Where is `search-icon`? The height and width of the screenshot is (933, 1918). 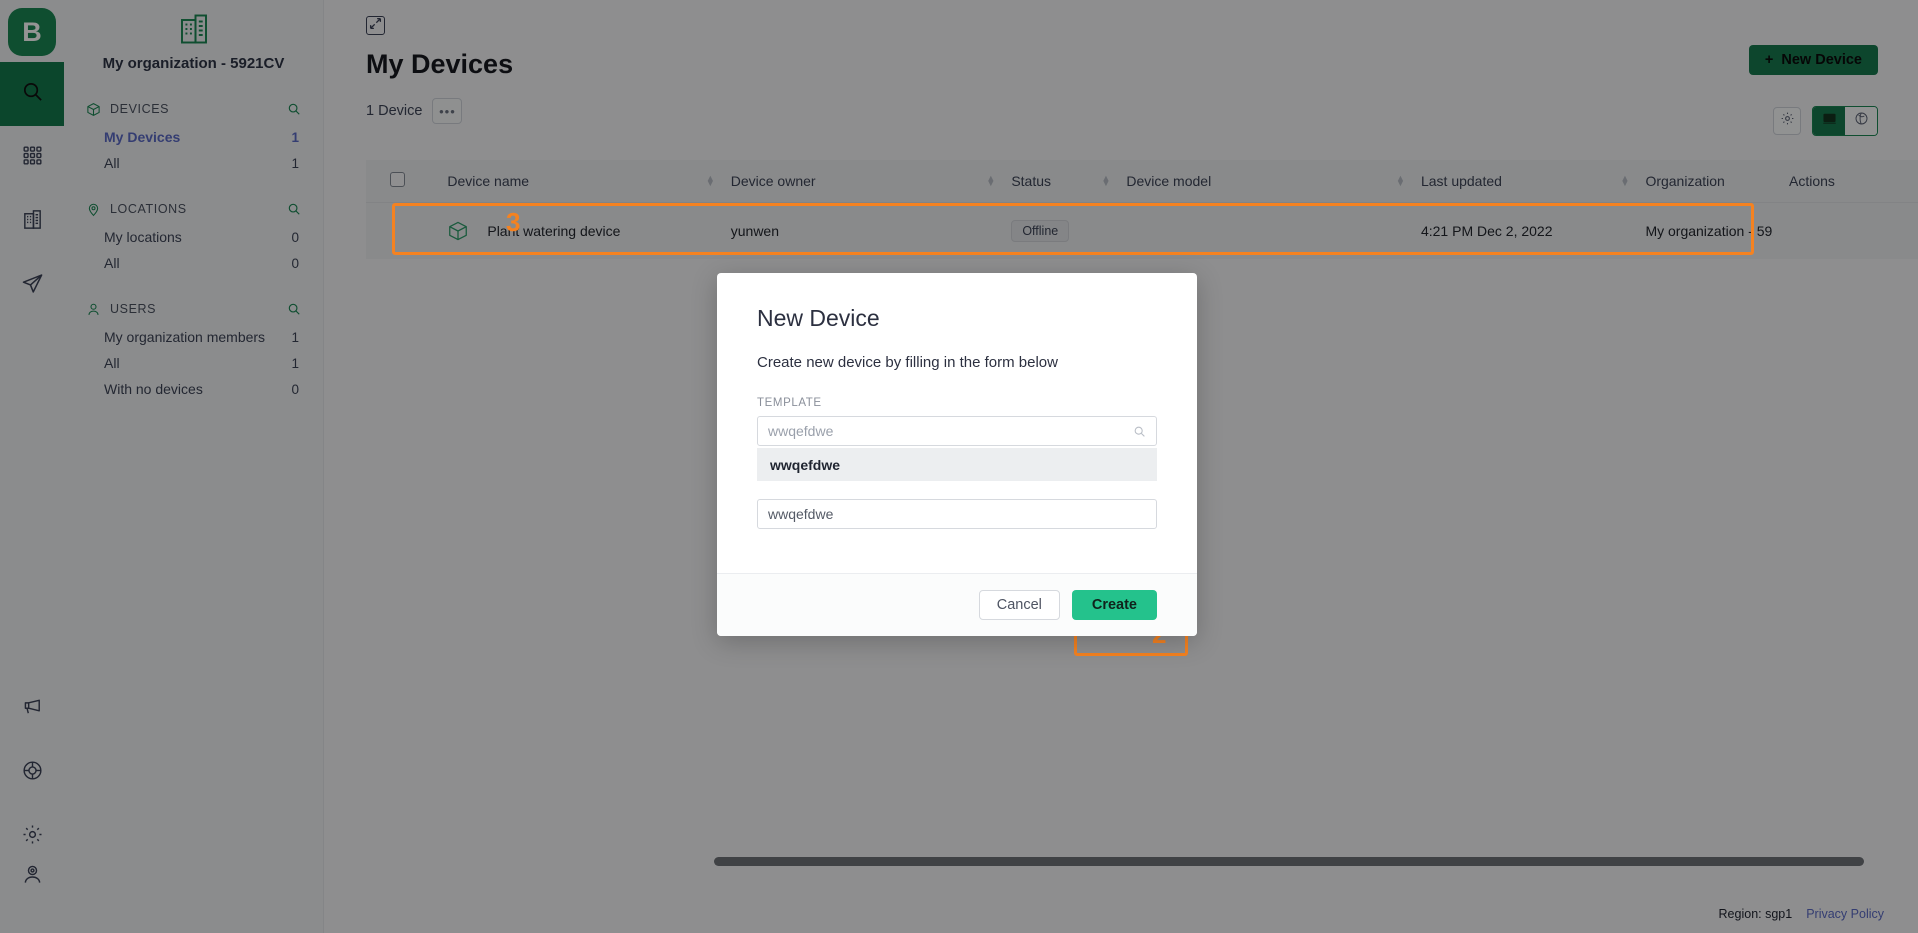 search-icon is located at coordinates (1139, 431).